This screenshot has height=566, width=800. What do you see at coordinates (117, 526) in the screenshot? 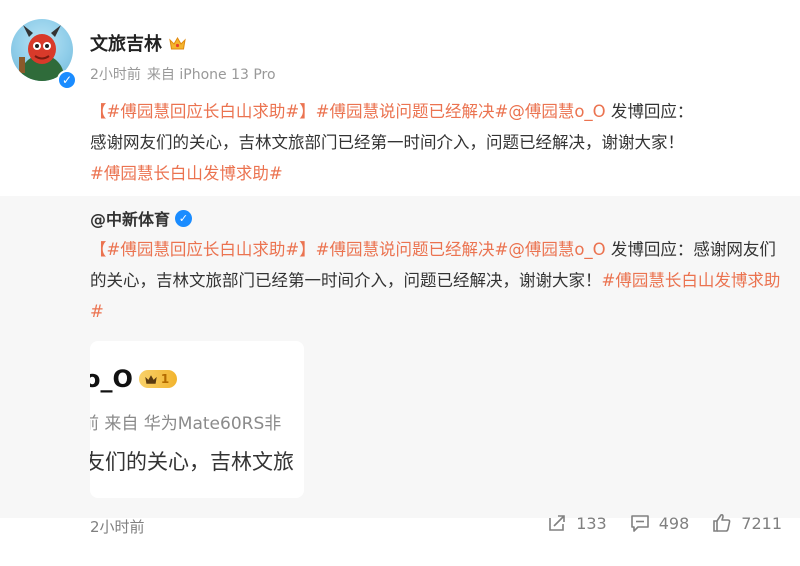
I see `repost-time: 2小时前` at bounding box center [117, 526].